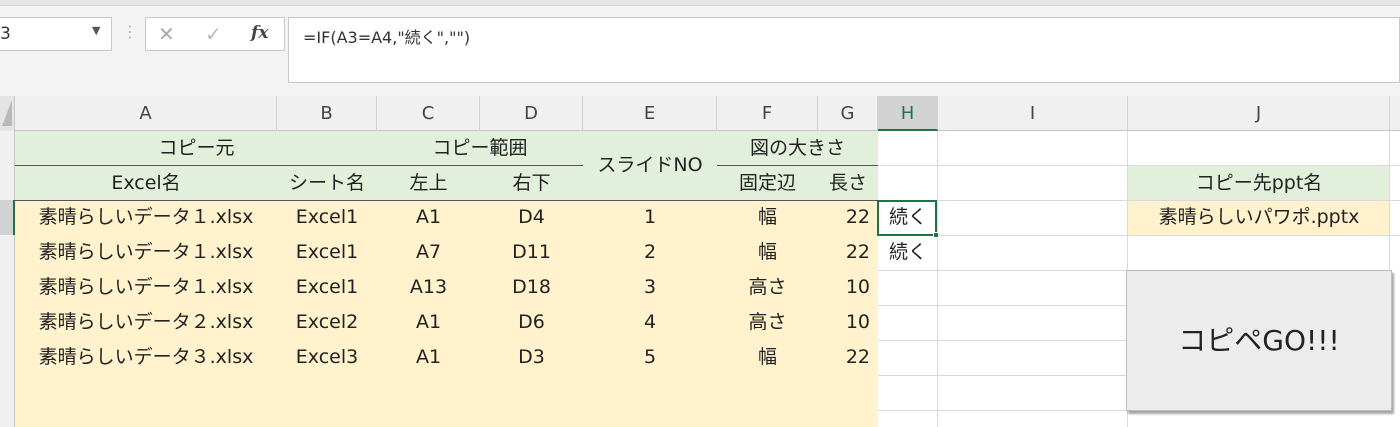  I want to click on column-header-i: I, so click(1033, 113).